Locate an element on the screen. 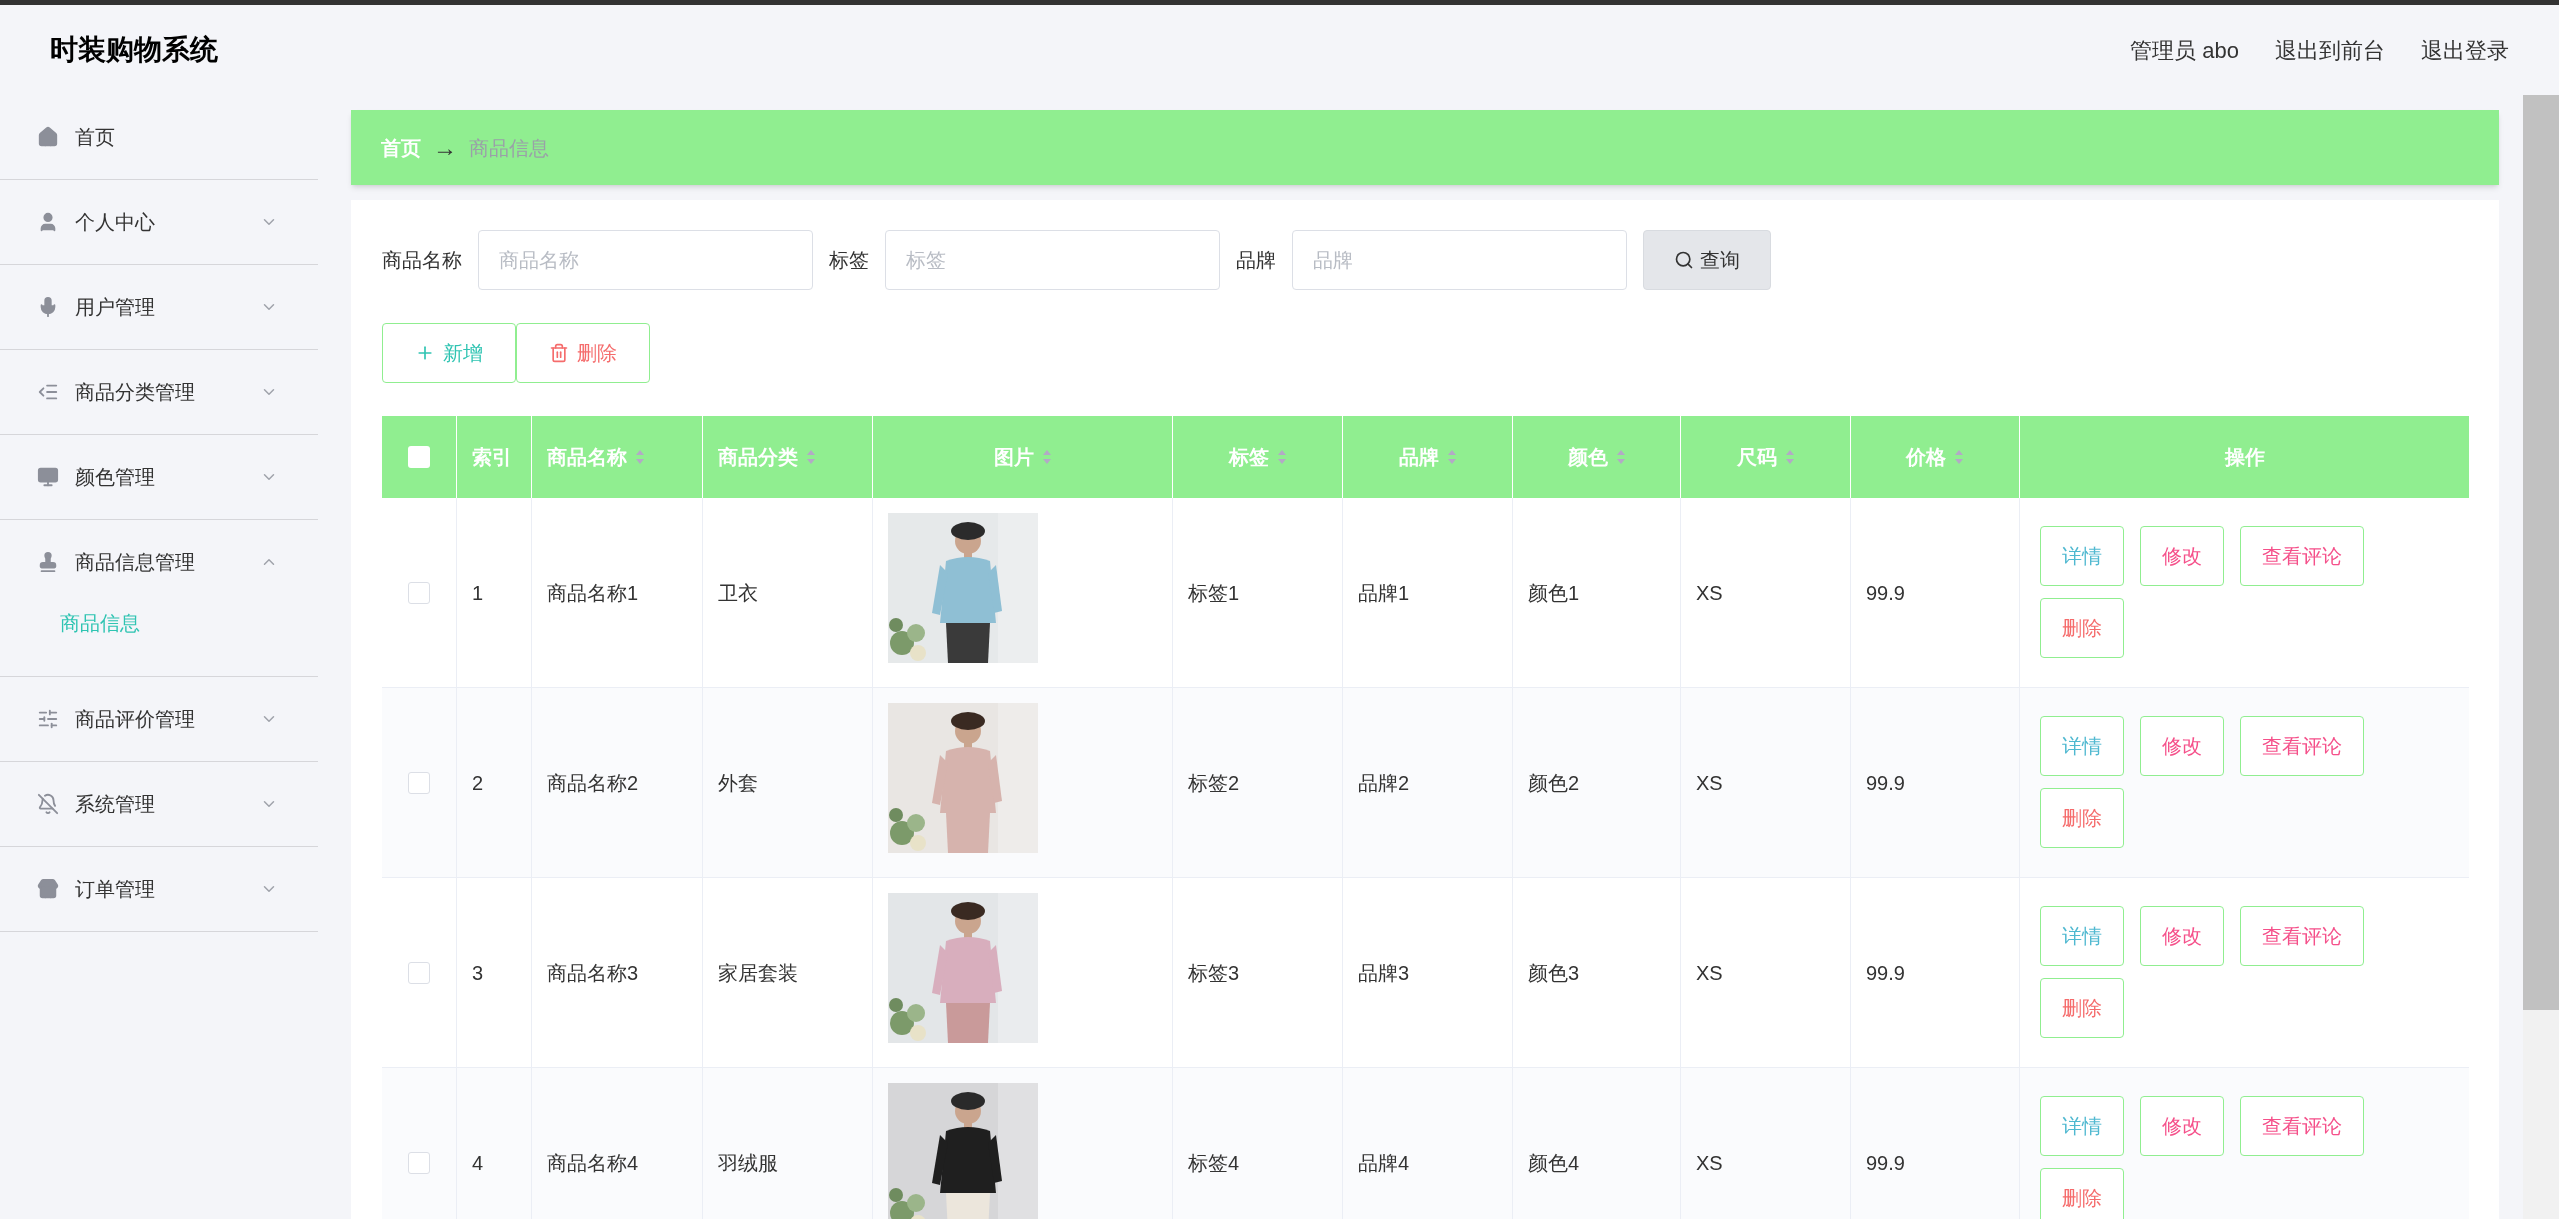 The width and height of the screenshot is (2559, 1219). user-name: 管理员 abo is located at coordinates (2184, 50).